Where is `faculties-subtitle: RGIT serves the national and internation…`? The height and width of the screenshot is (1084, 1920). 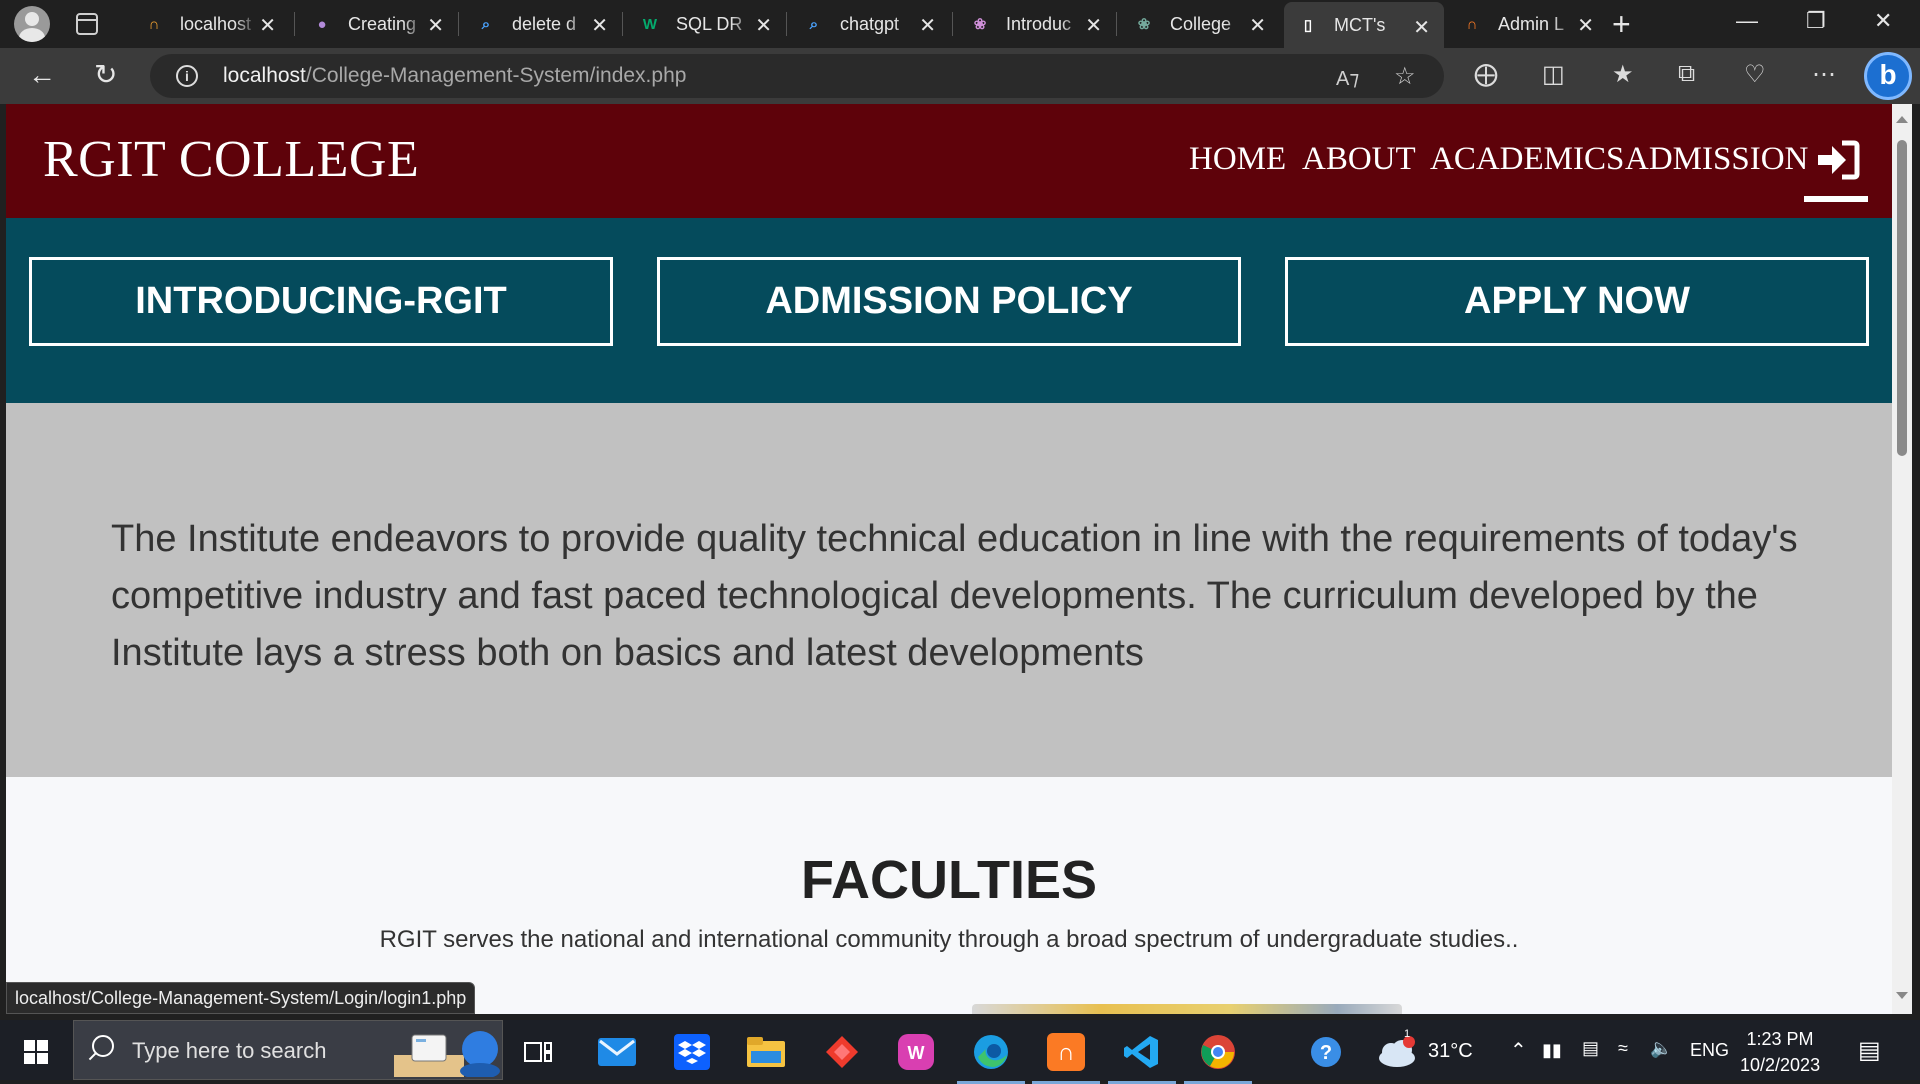
faculties-subtitle: RGIT serves the national and internation… is located at coordinates (949, 939).